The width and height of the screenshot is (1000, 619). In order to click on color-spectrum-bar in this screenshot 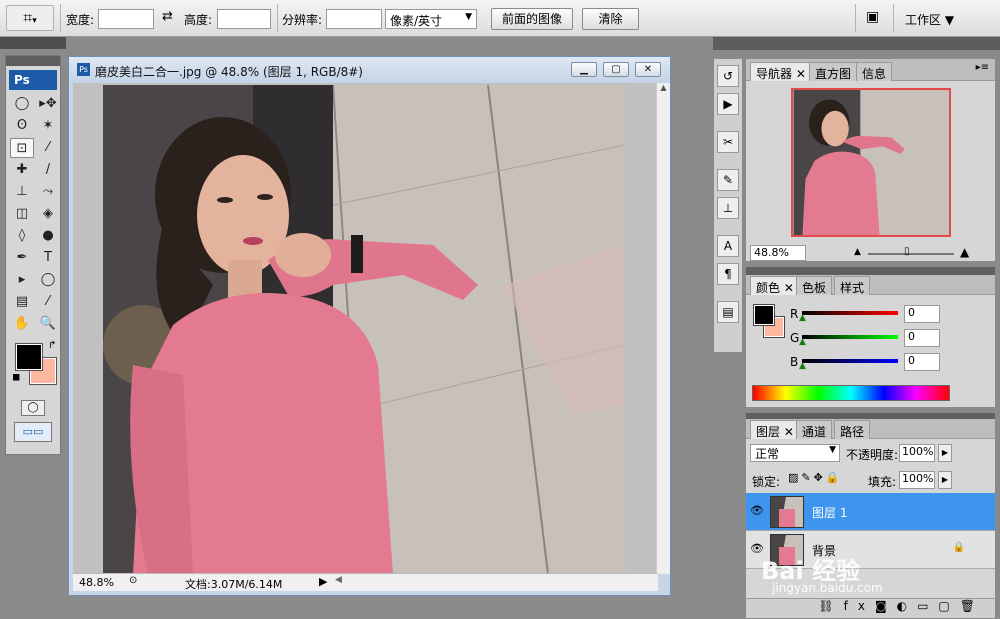, I will do `click(851, 393)`.